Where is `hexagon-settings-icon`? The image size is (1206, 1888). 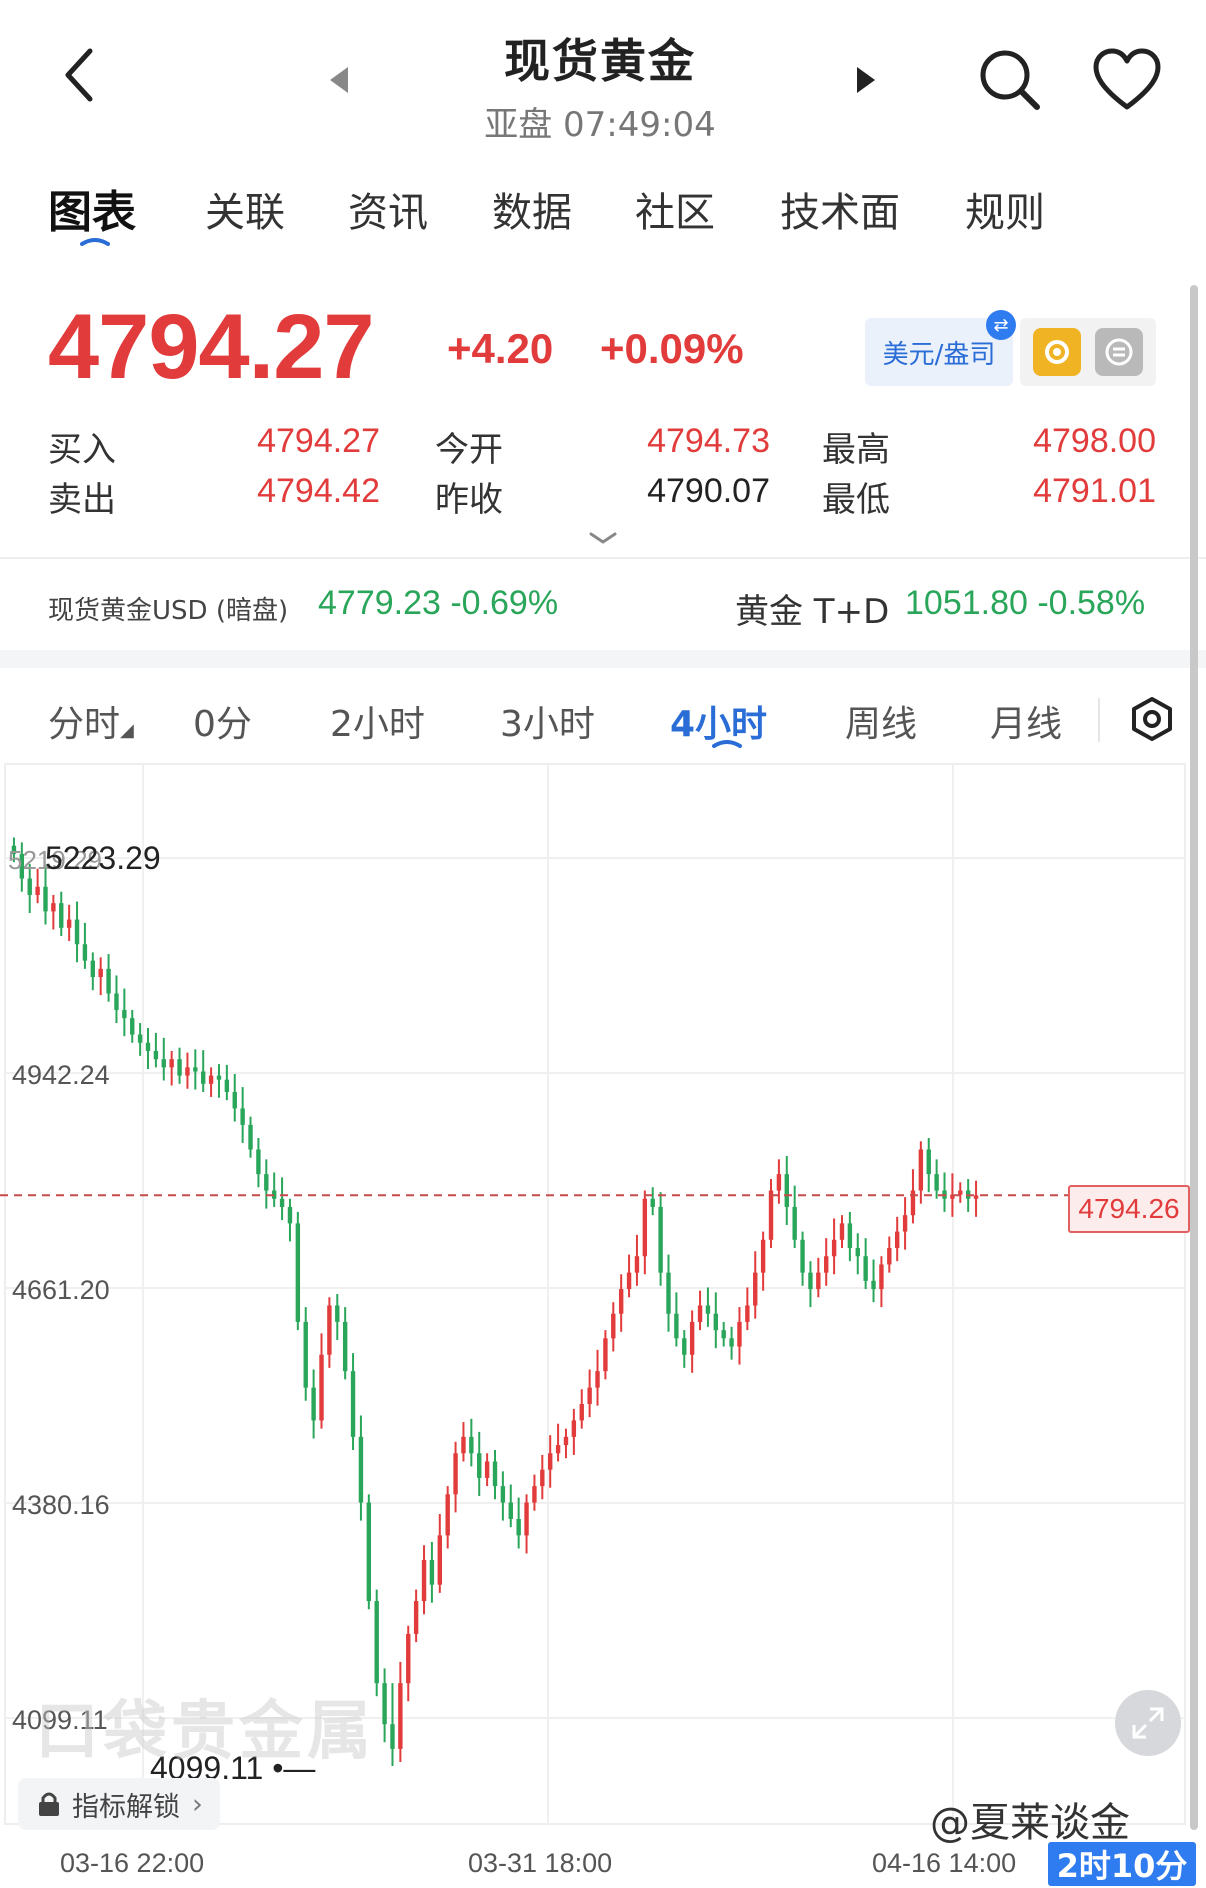 hexagon-settings-icon is located at coordinates (1152, 719).